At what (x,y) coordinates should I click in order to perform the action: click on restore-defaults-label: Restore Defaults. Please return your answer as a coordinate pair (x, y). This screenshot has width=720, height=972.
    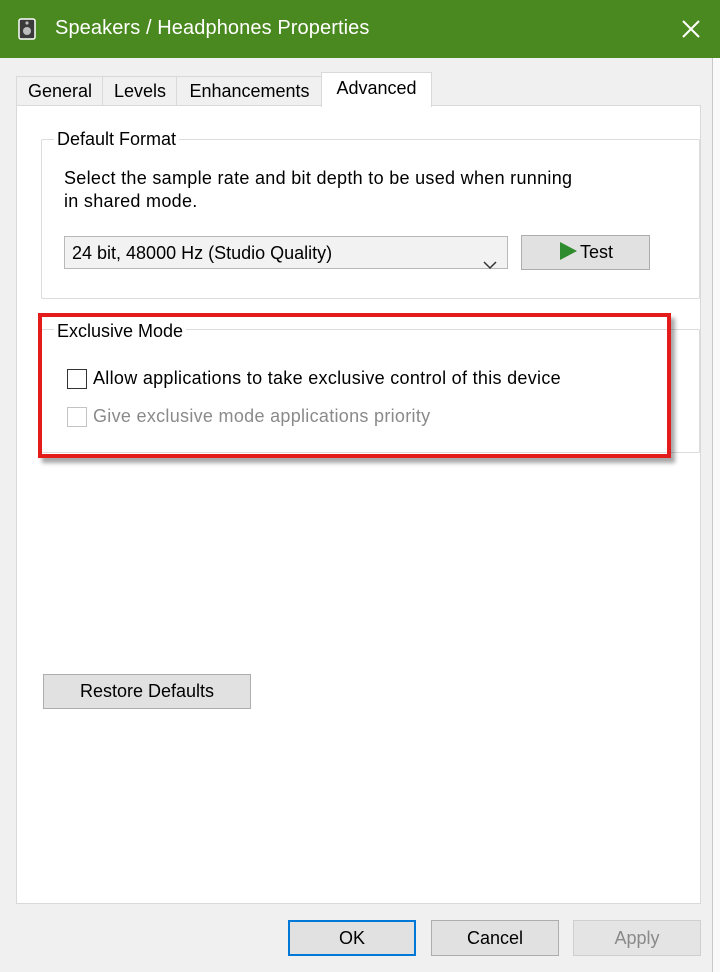
    Looking at the image, I should click on (147, 691).